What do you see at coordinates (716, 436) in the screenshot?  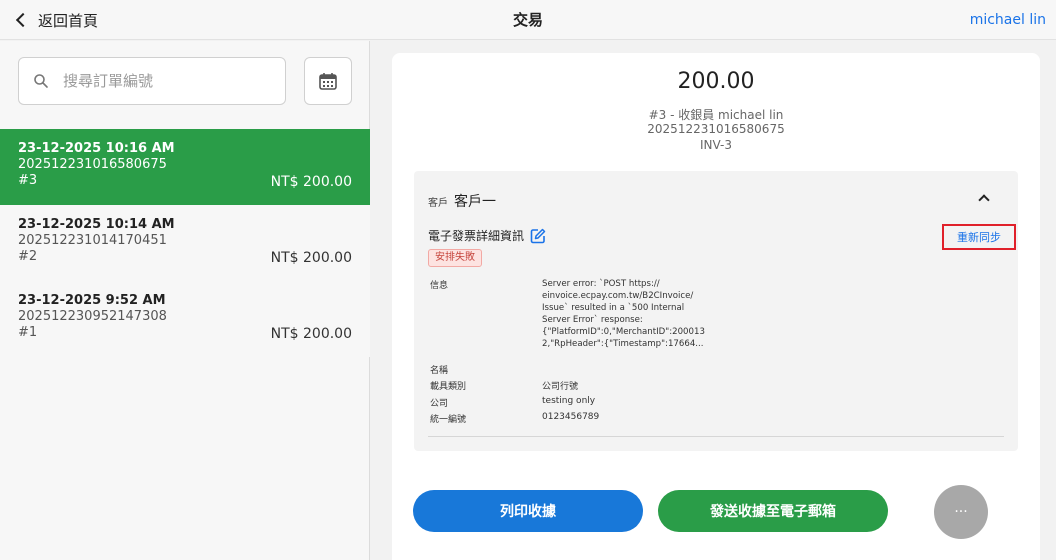 I see `divider` at bounding box center [716, 436].